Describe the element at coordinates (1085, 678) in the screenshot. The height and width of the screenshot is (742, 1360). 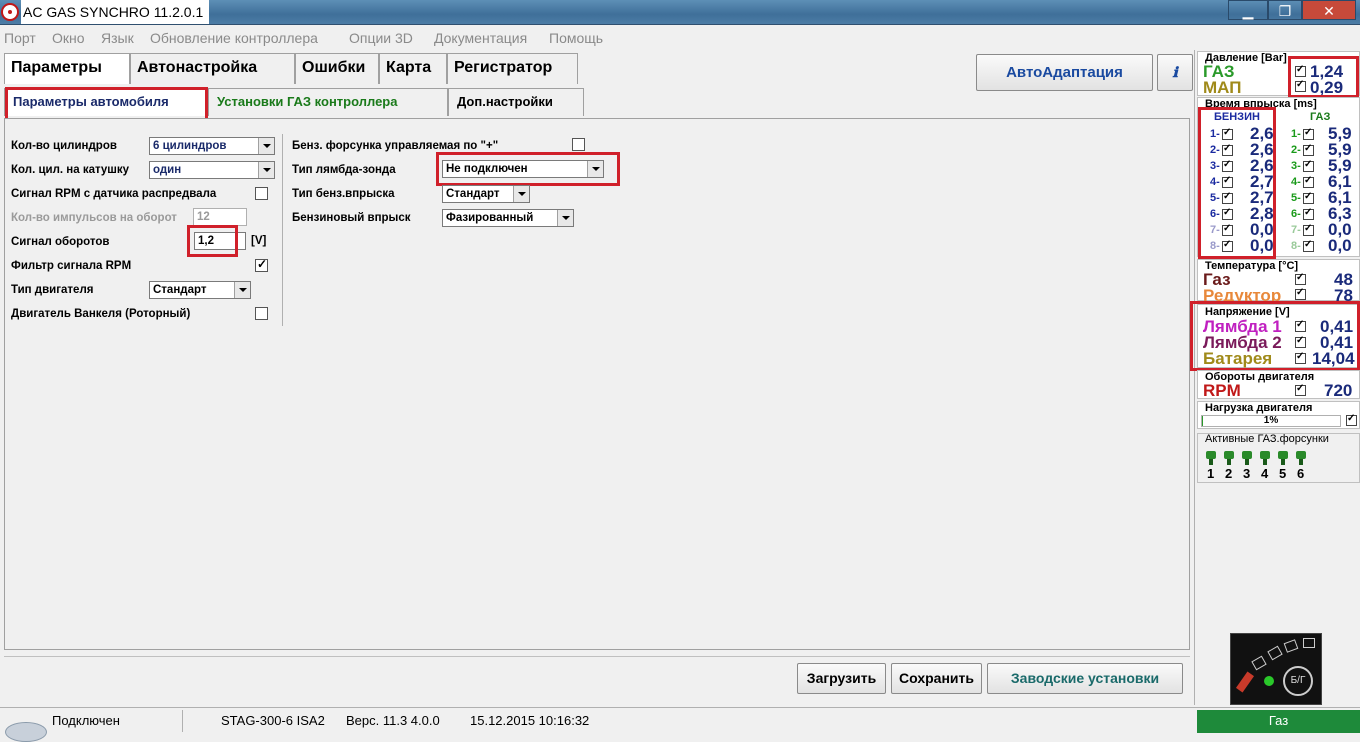
I see `factory-settings-button: Заводские установки` at that location.